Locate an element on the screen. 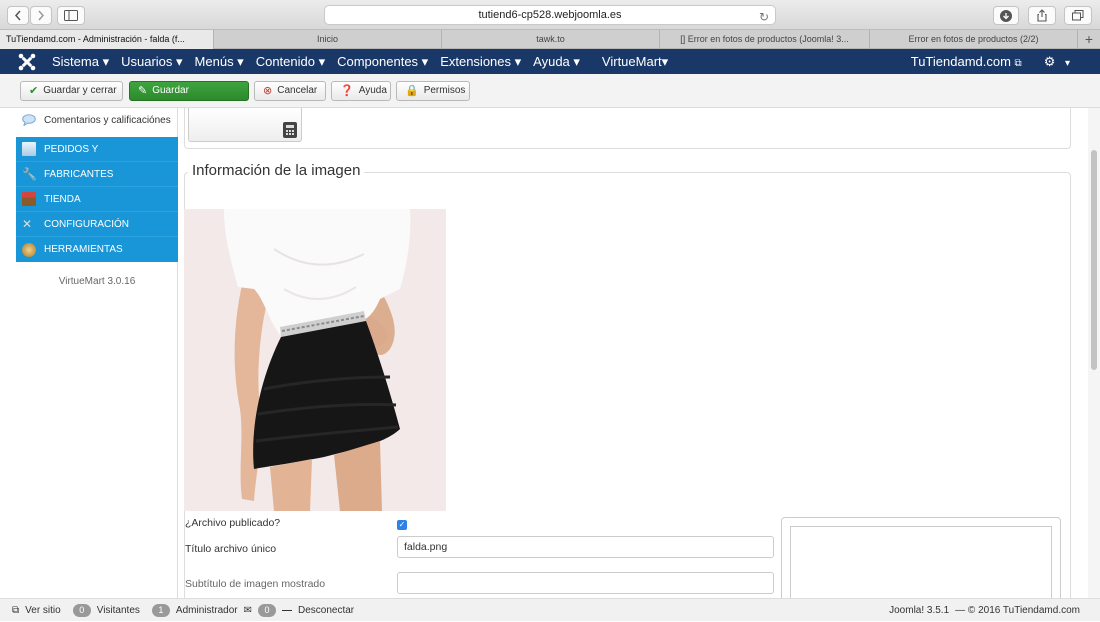  downloads-button is located at coordinates (1006, 15).